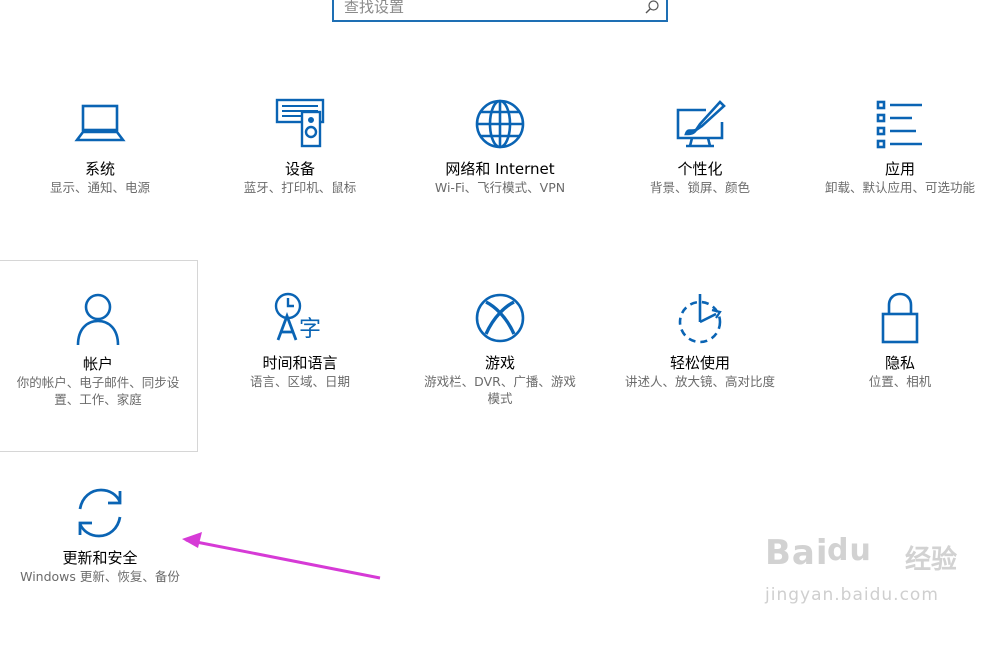  What do you see at coordinates (98, 319) in the screenshot?
I see `person-icon` at bounding box center [98, 319].